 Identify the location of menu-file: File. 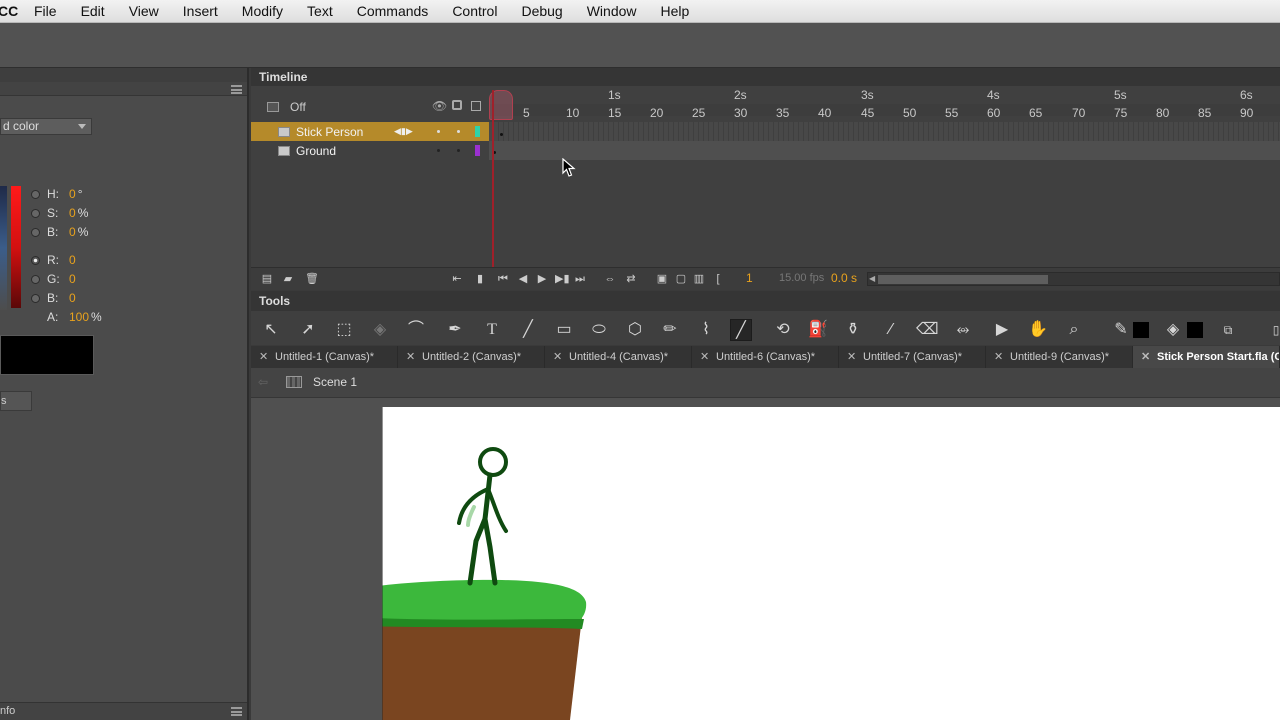
(45, 11).